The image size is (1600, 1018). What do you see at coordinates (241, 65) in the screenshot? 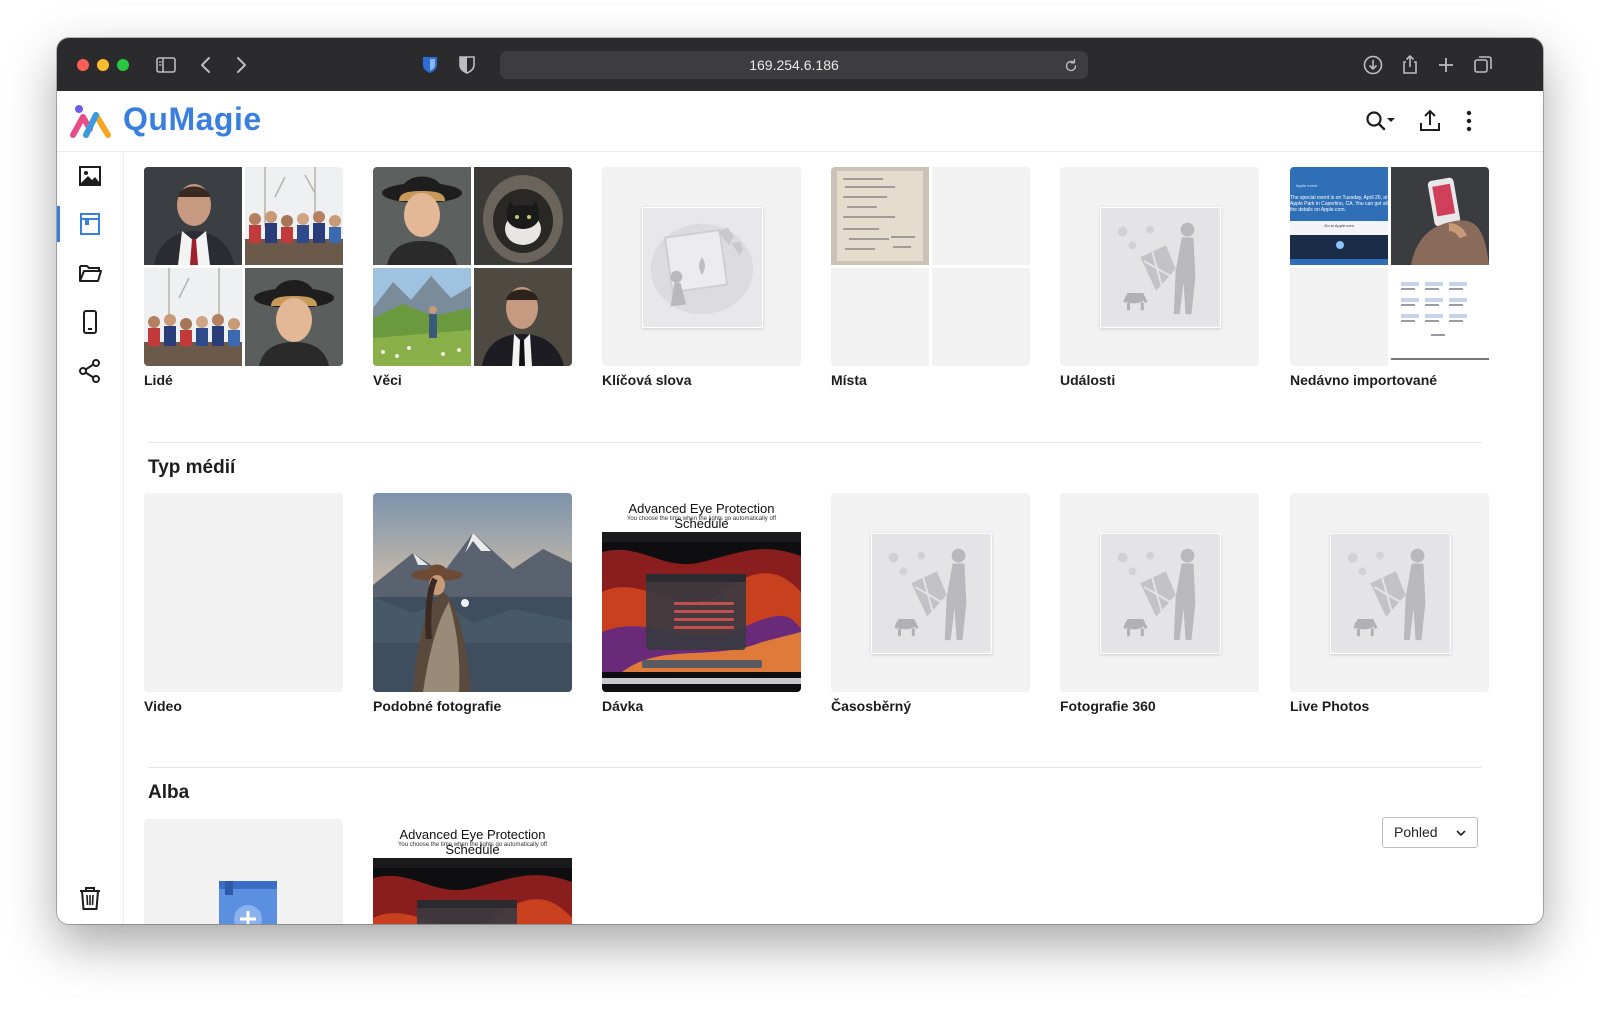
I see `forward-icon` at bounding box center [241, 65].